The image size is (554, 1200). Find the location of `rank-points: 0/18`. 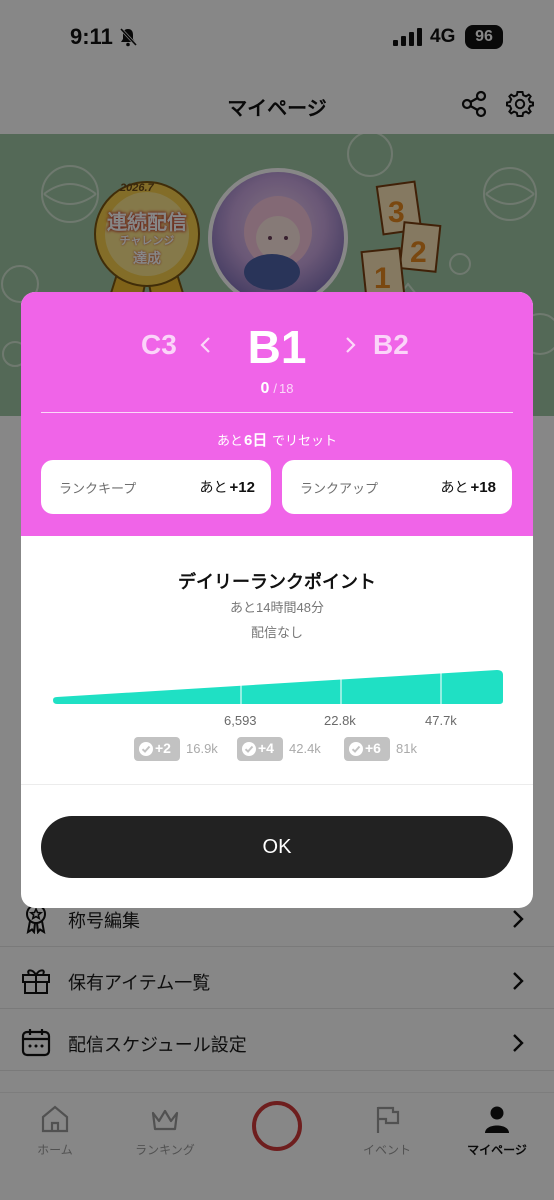

rank-points: 0/18 is located at coordinates (277, 389).